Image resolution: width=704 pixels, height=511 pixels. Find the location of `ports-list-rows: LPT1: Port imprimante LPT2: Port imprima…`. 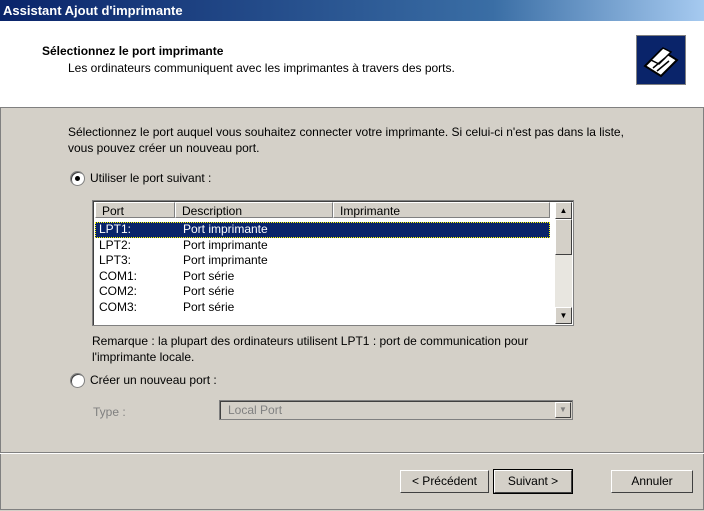

ports-list-rows: LPT1: Port imprimante LPT2: Port imprima… is located at coordinates (322, 268).